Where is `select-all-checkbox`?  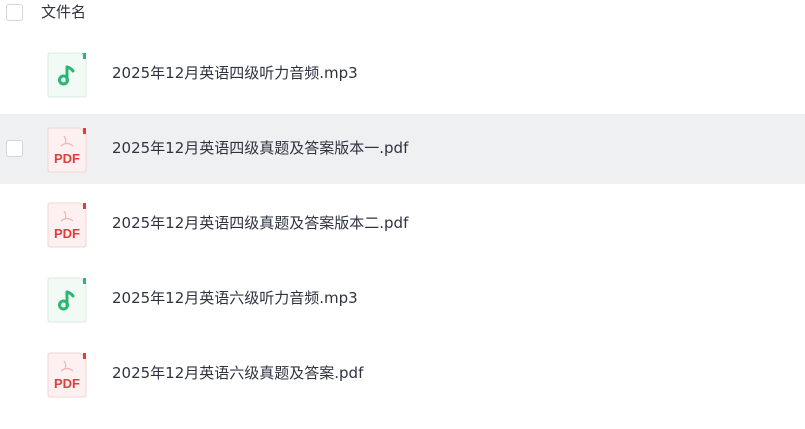 select-all-checkbox is located at coordinates (14, 12).